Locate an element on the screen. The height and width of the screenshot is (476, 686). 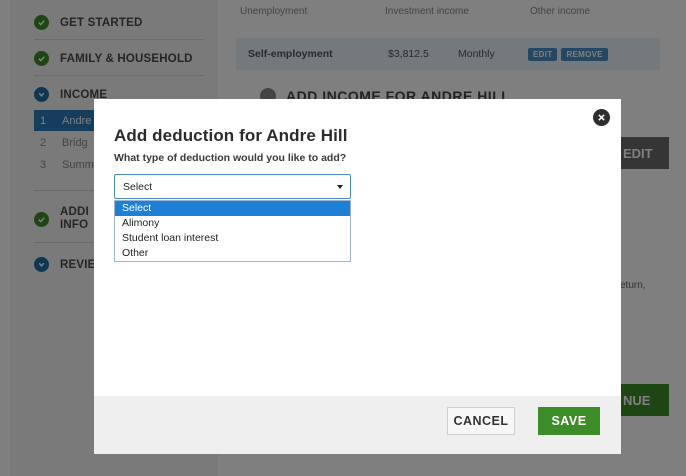
dropdown-arrow-icon is located at coordinates (340, 186).